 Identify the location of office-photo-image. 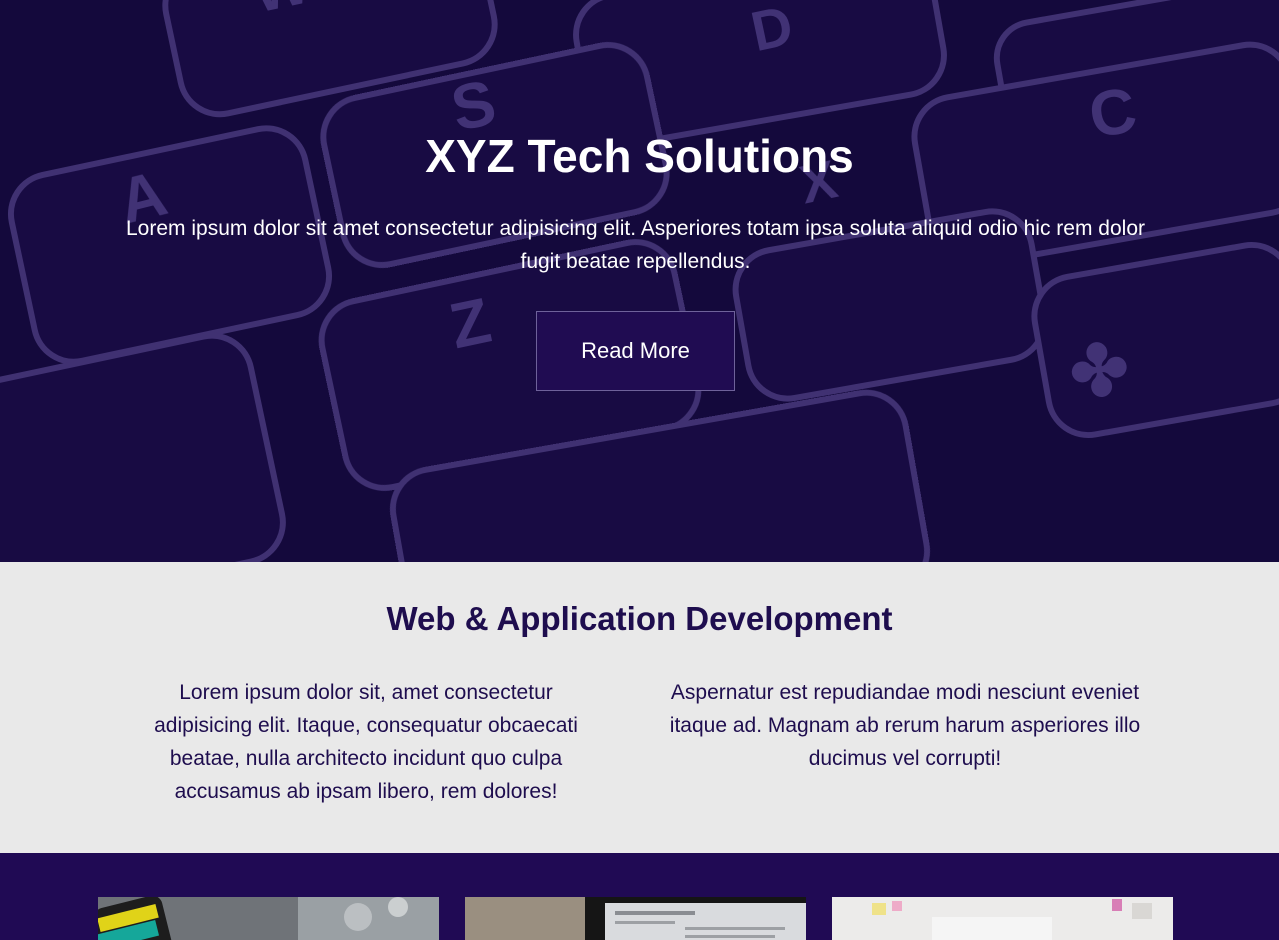
(1002, 918).